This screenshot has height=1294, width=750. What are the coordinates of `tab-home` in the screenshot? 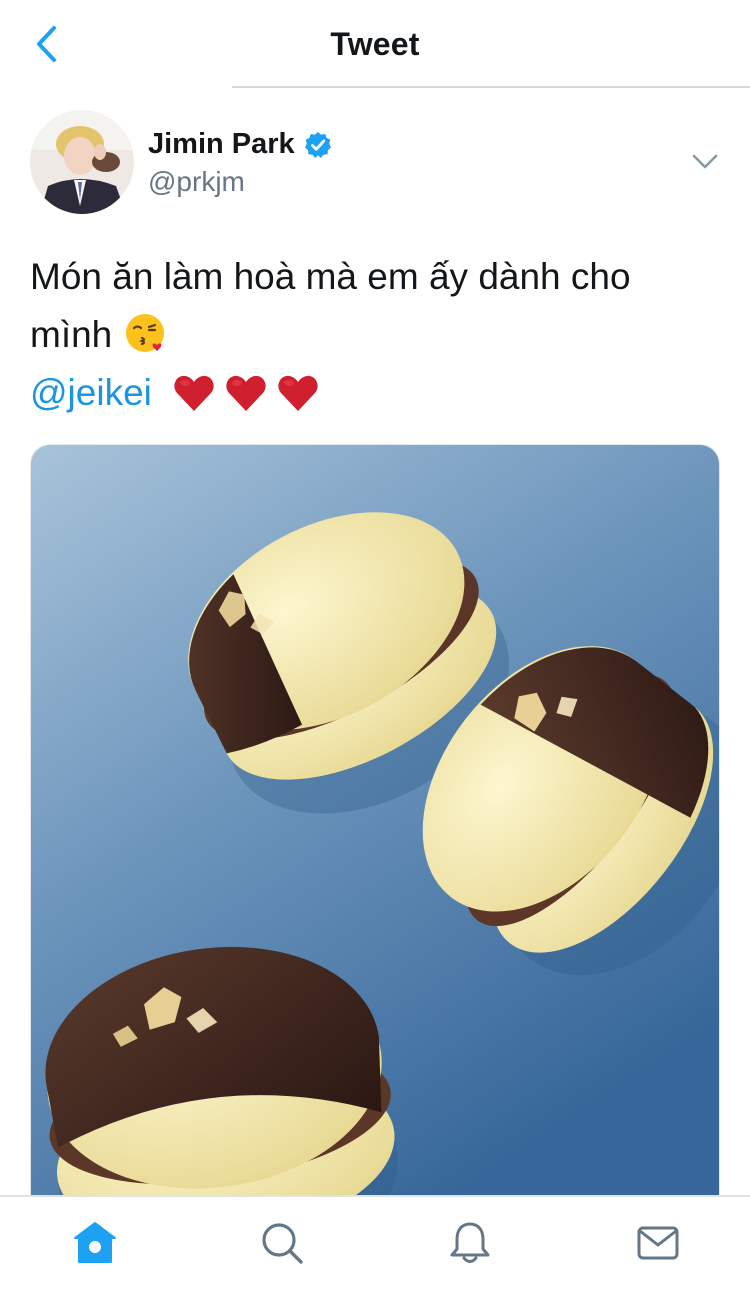 It's located at (95, 1243).